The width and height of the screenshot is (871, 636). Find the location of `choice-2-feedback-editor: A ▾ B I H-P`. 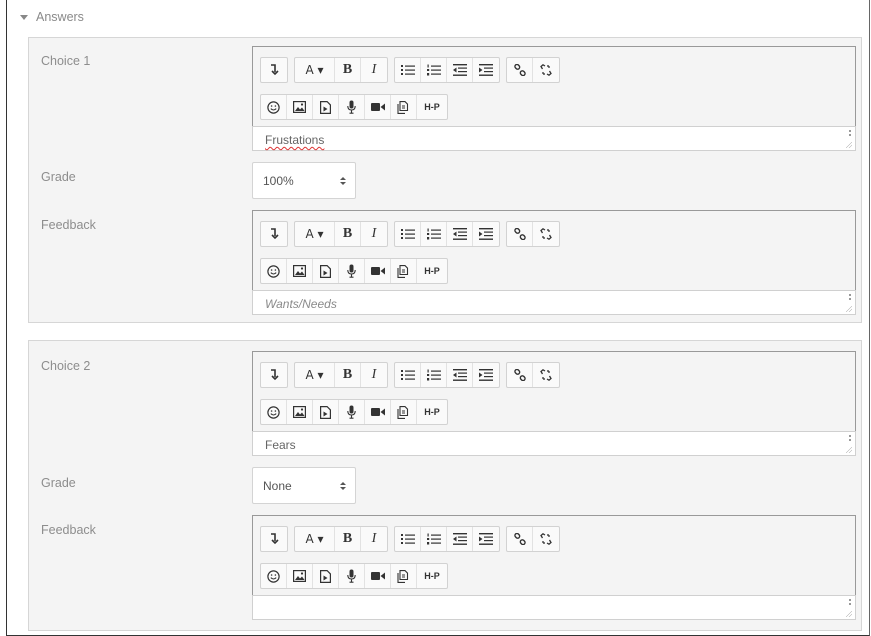

choice-2-feedback-editor: A ▾ B I H-P is located at coordinates (554, 567).